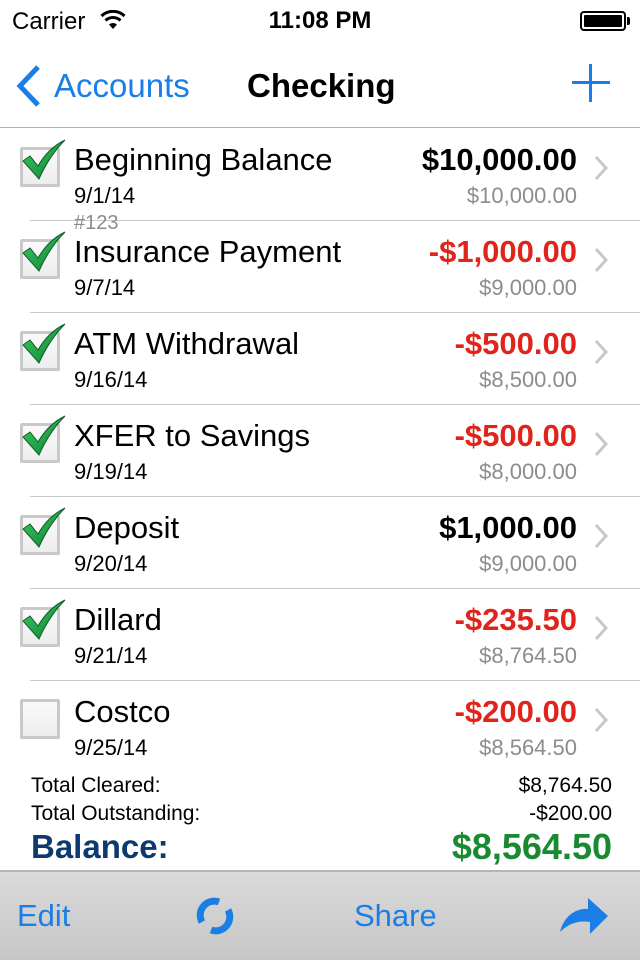 Image resolution: width=640 pixels, height=960 pixels. I want to click on refresh-button, so click(215, 916).